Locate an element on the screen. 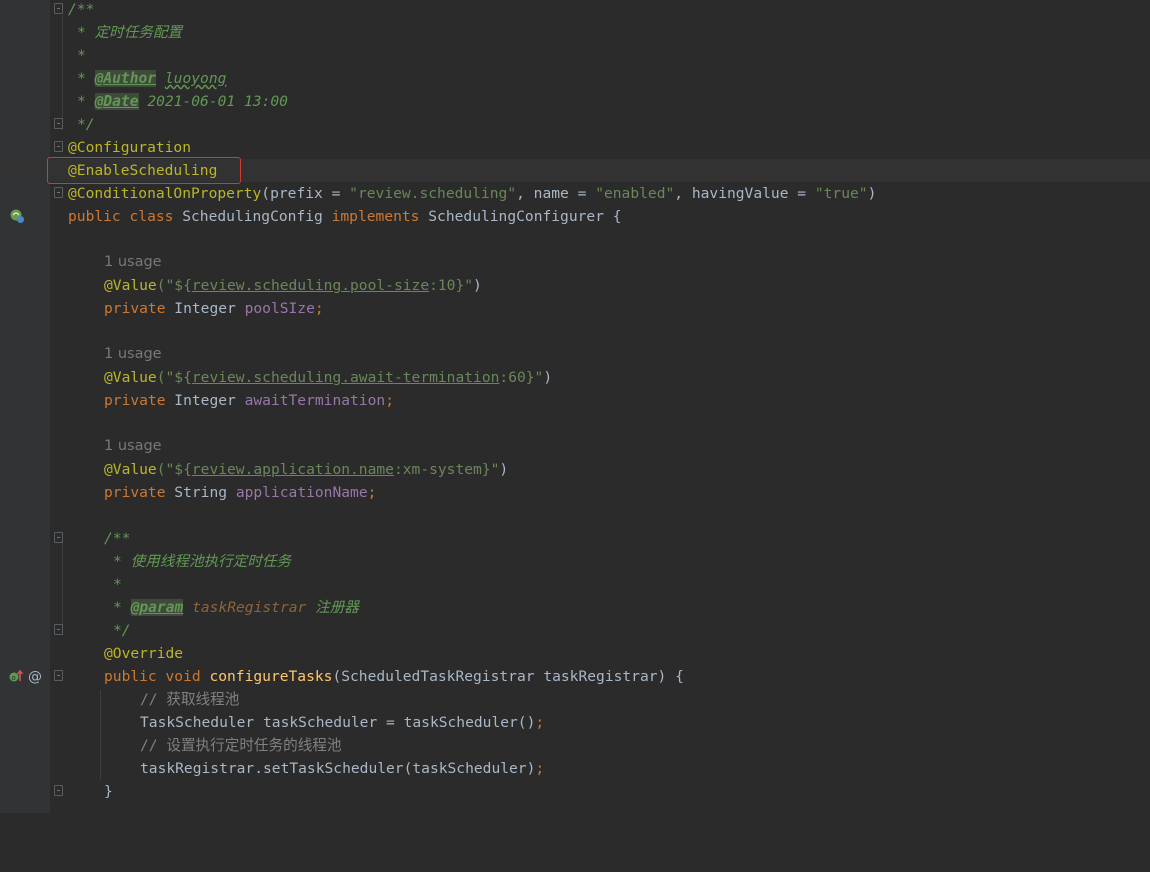 The height and width of the screenshot is (872, 1150). property-placeholder: review.scheduling.pool-size is located at coordinates (310, 285).